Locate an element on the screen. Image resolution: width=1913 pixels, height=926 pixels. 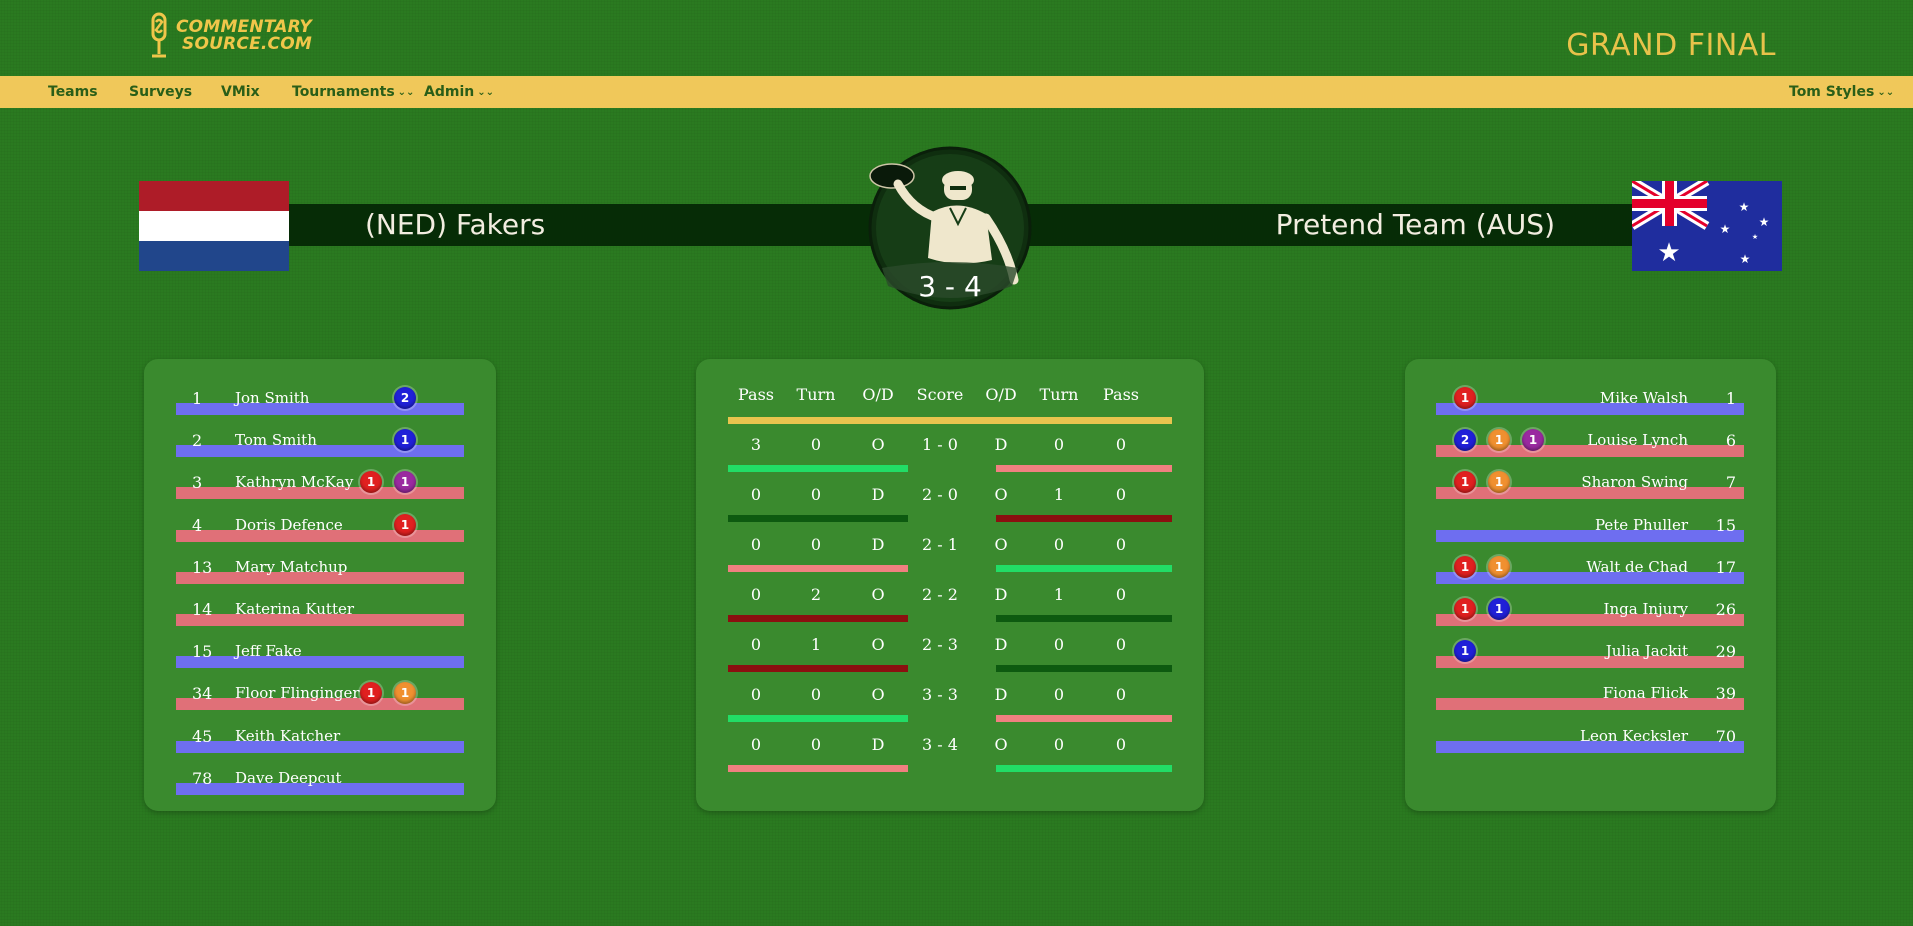
player-name: Fiona Flick is located at coordinates (1645, 693).